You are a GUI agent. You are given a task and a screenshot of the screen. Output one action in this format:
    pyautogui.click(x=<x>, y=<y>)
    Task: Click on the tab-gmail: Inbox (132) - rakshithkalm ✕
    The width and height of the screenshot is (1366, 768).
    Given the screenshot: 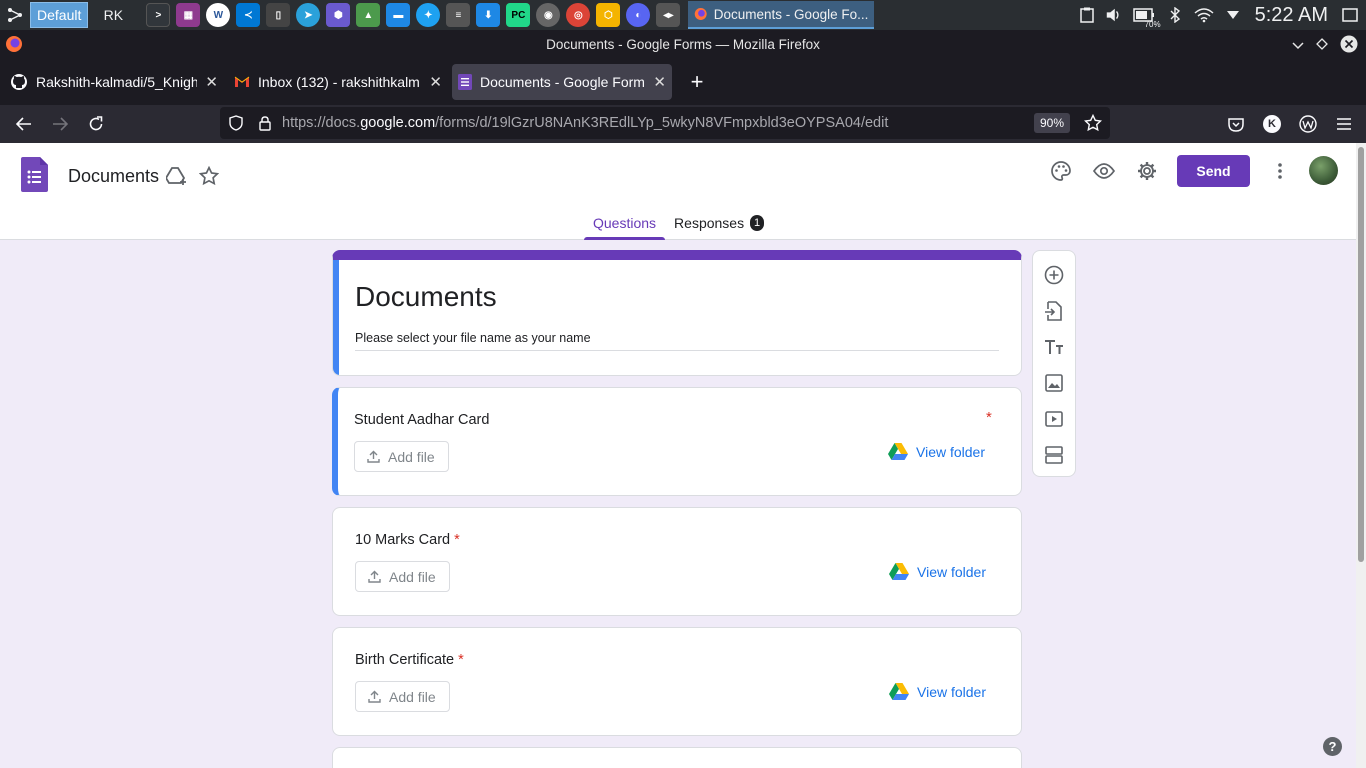 What is the action you would take?
    pyautogui.click(x=338, y=82)
    